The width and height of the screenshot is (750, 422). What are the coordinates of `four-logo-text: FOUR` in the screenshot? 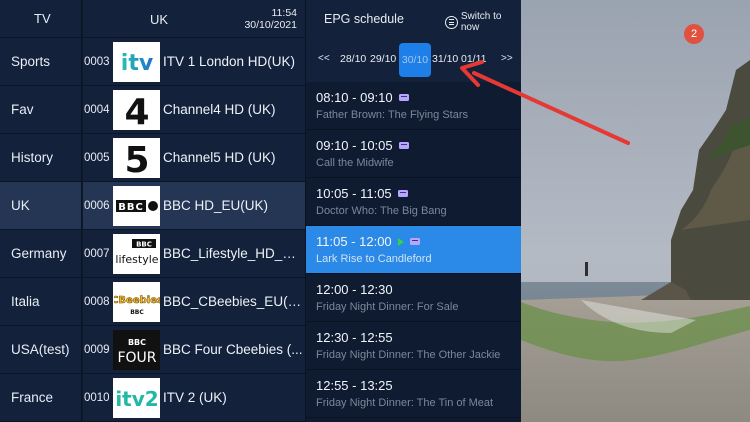 It's located at (136, 358).